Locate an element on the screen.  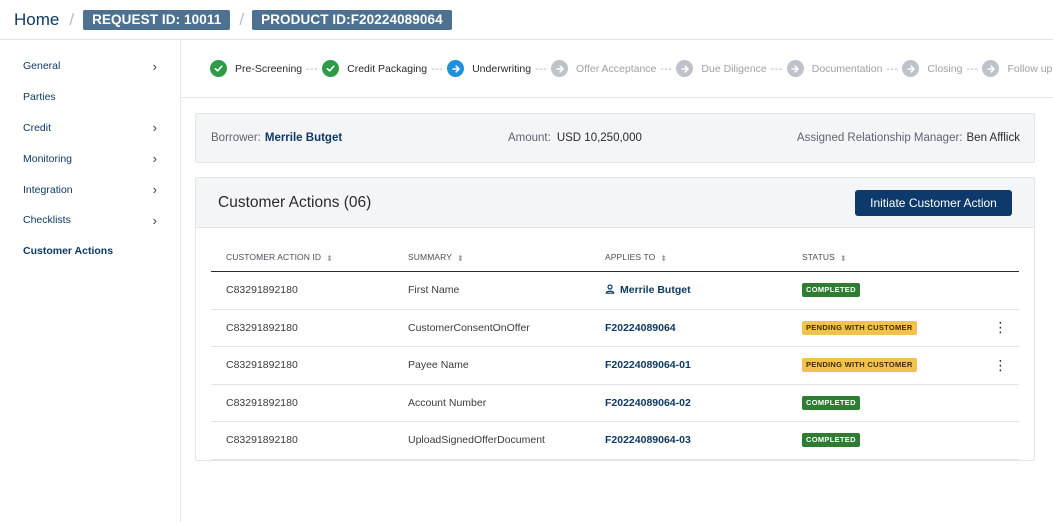
step-underwriting: Underwriting is located at coordinates (489, 68).